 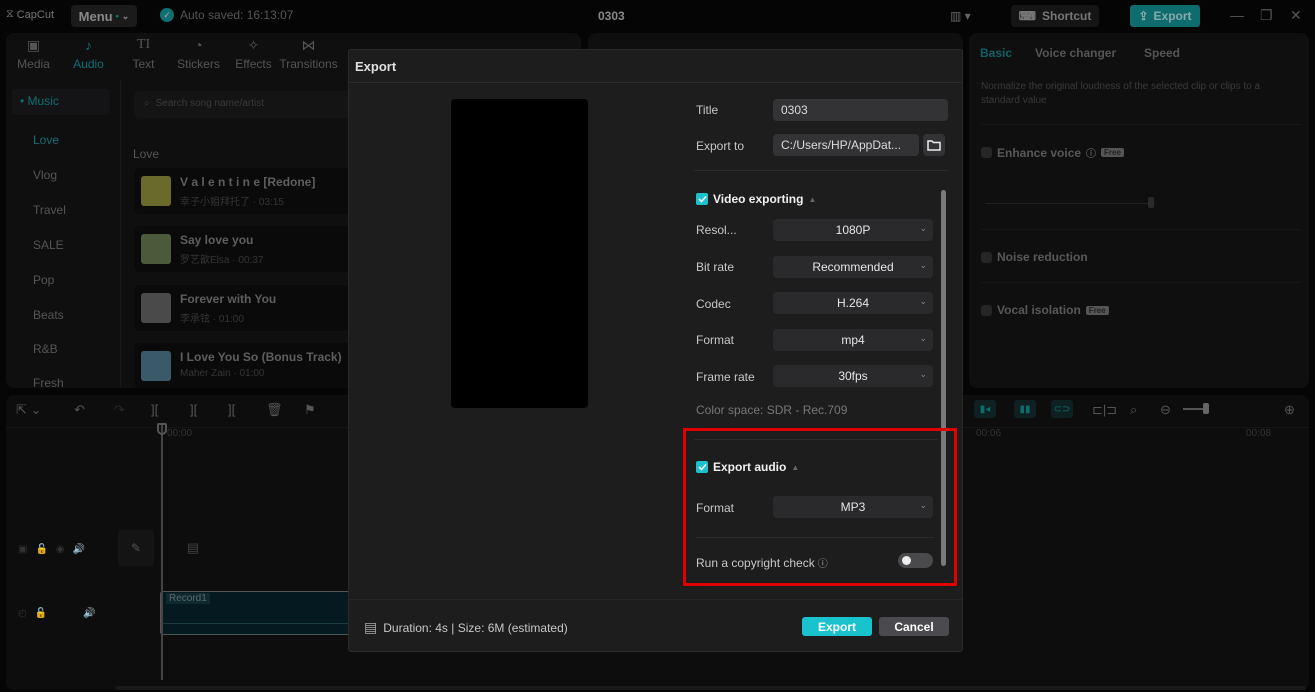 What do you see at coordinates (1165, 16) in the screenshot?
I see `export-top-button: ⇪ Export` at bounding box center [1165, 16].